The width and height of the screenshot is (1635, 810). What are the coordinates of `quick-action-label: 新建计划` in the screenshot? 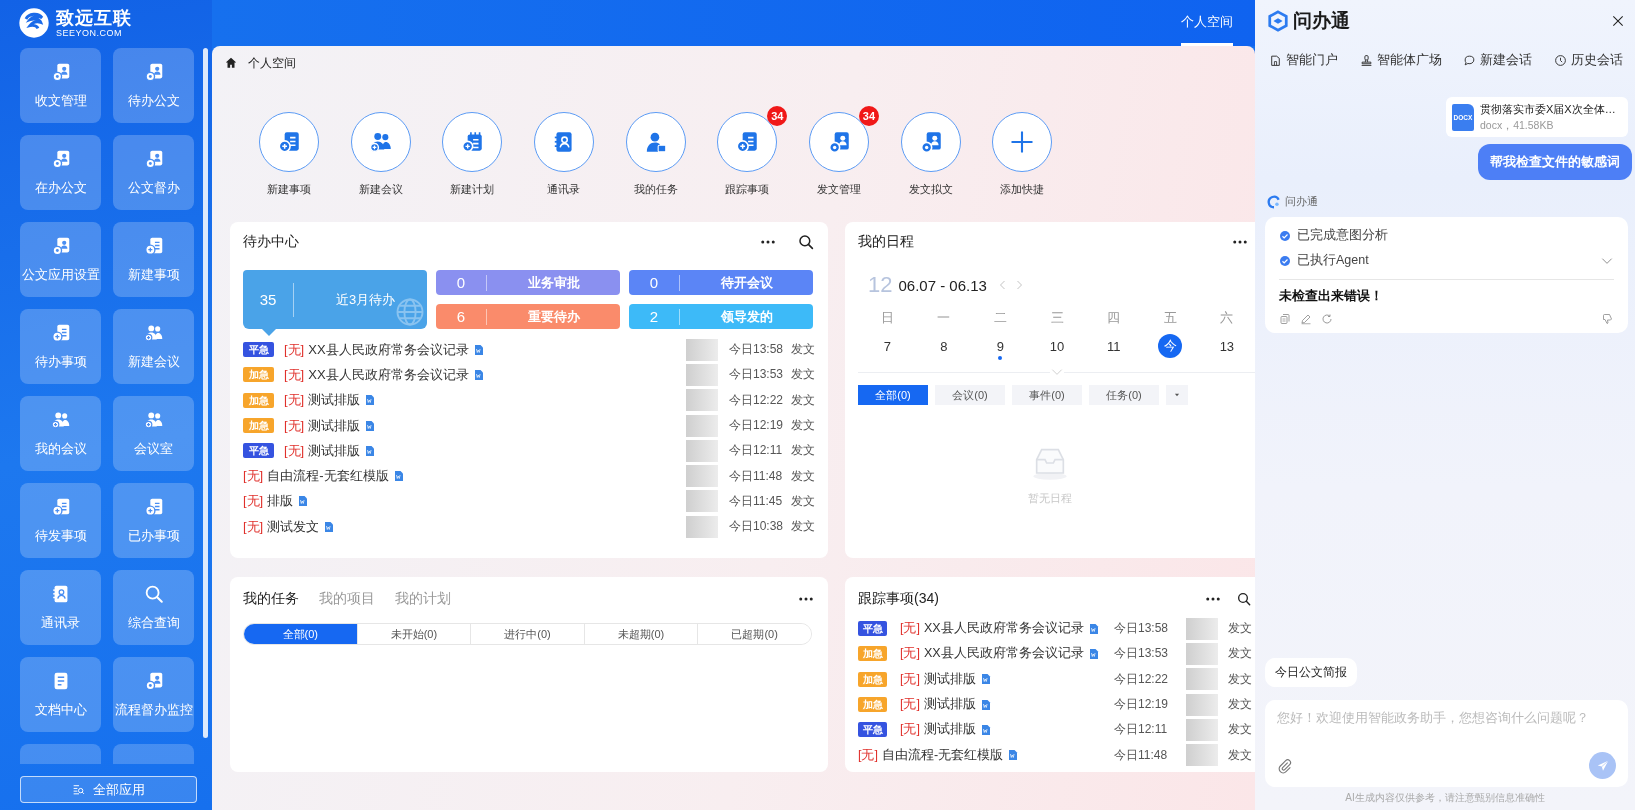 It's located at (472, 189).